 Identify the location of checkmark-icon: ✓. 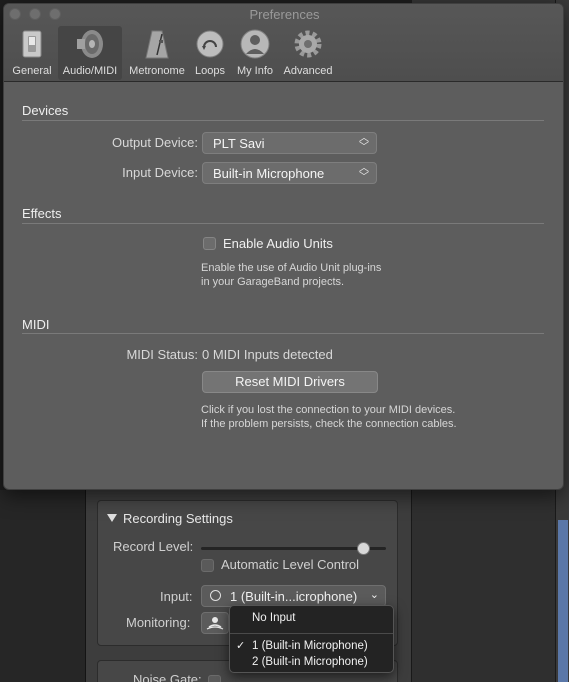
(241, 646).